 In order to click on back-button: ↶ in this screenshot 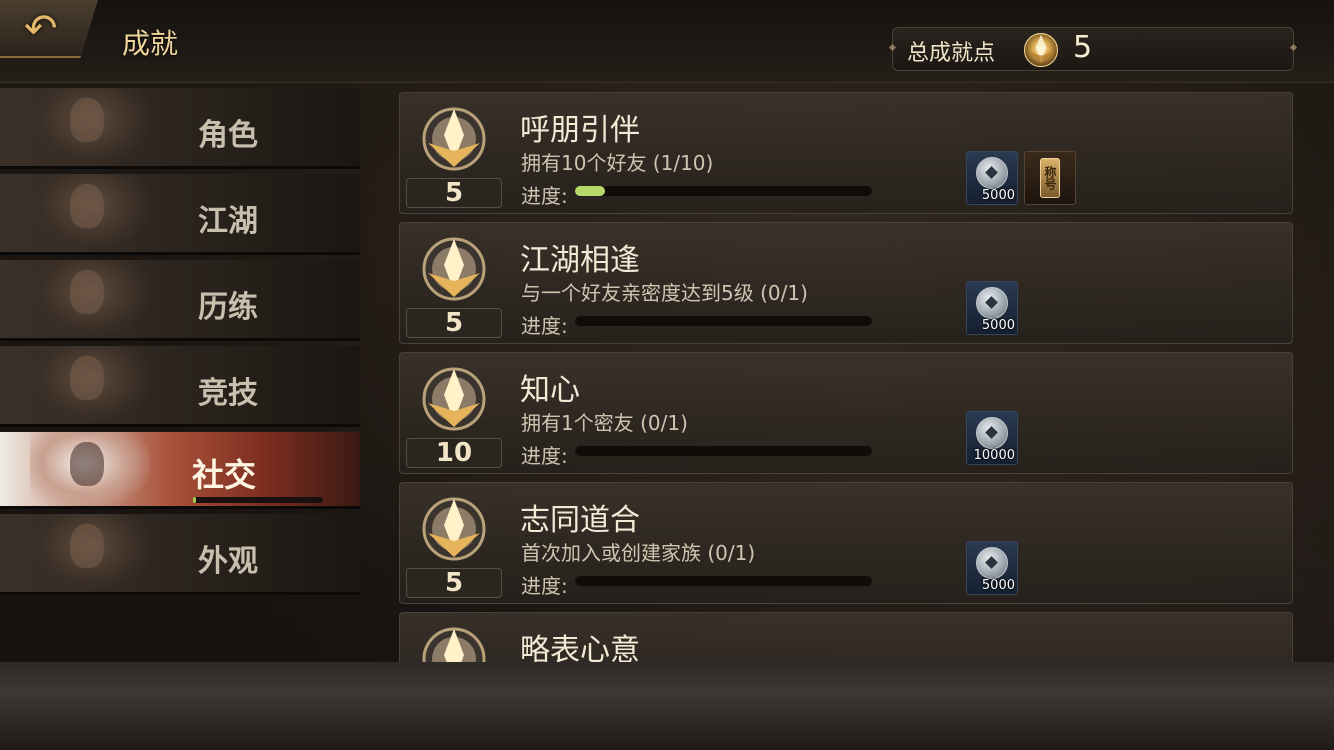, I will do `click(49, 29)`.